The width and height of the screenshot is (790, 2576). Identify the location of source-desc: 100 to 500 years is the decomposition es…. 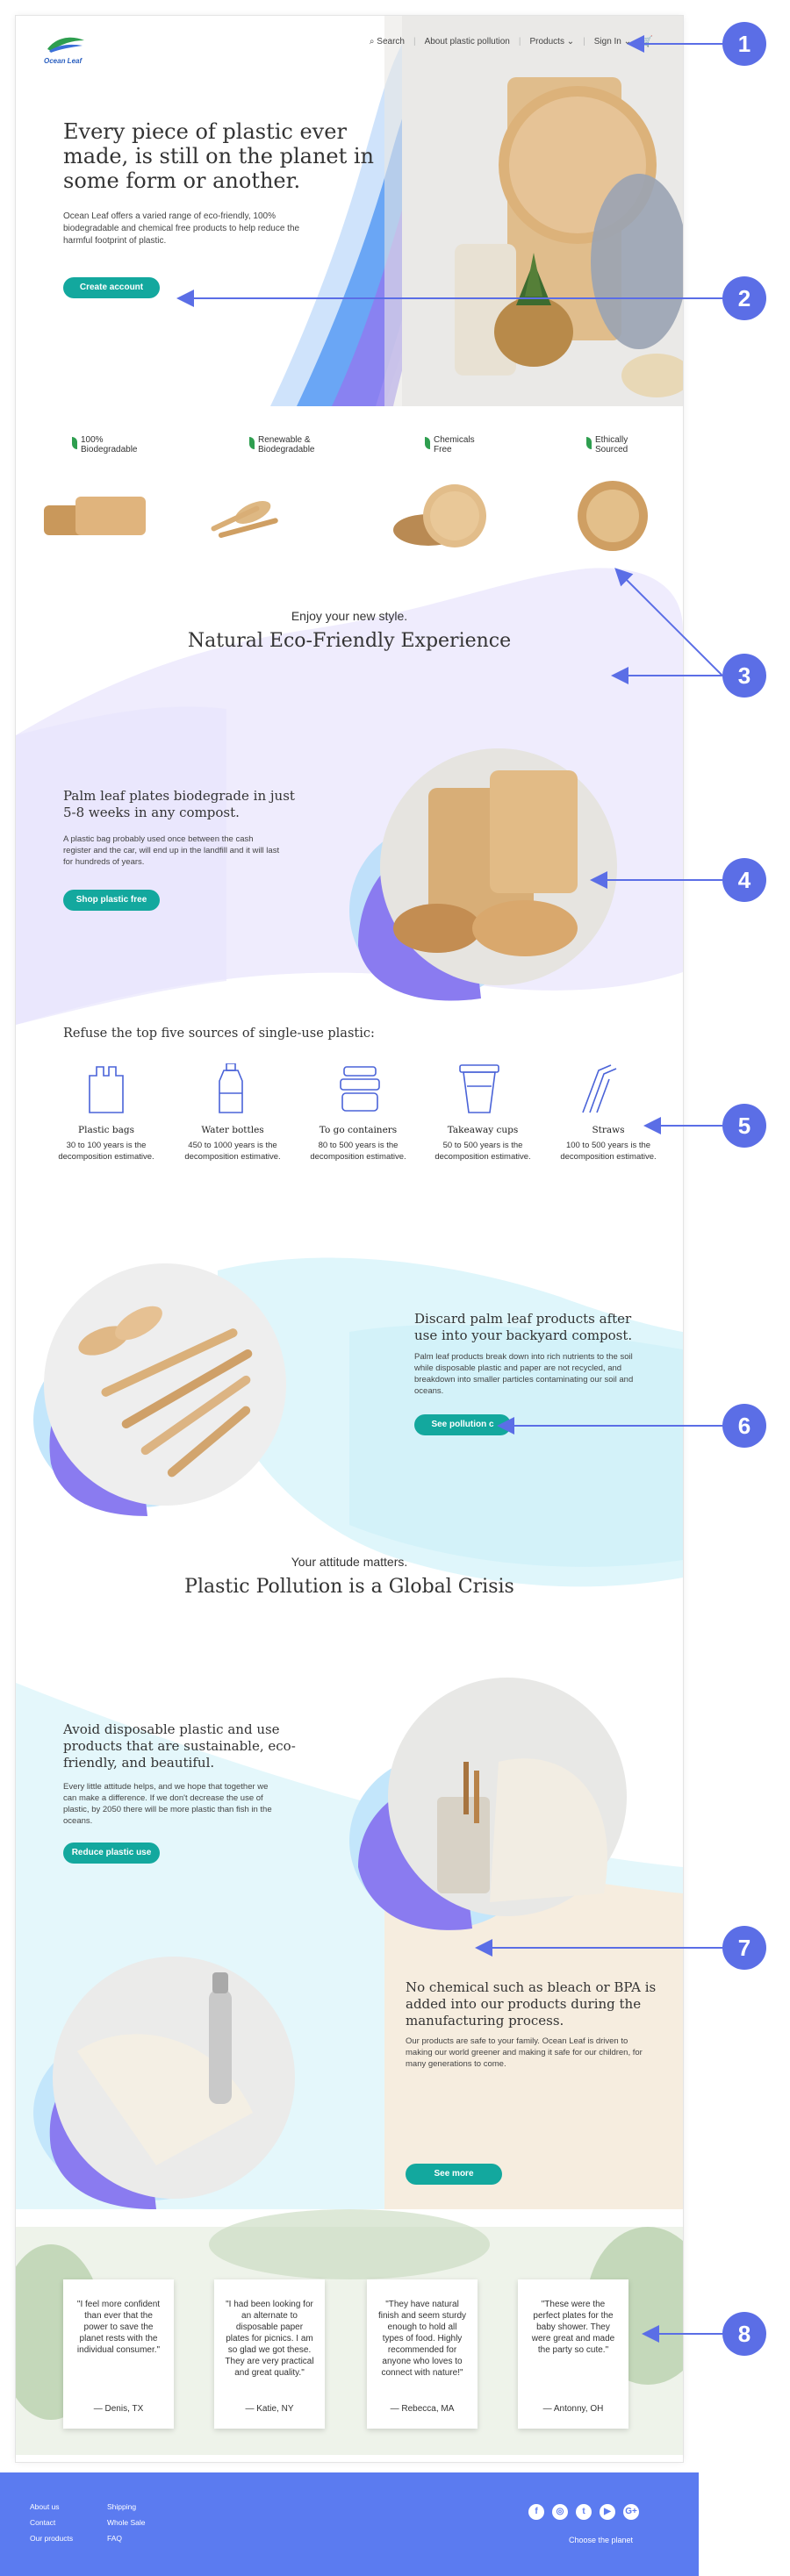
(608, 1151).